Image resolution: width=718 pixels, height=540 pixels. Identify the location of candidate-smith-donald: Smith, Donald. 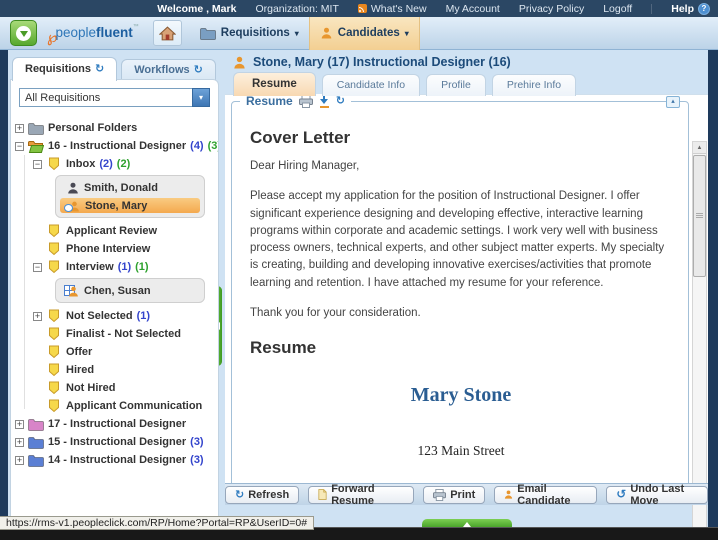
(130, 187).